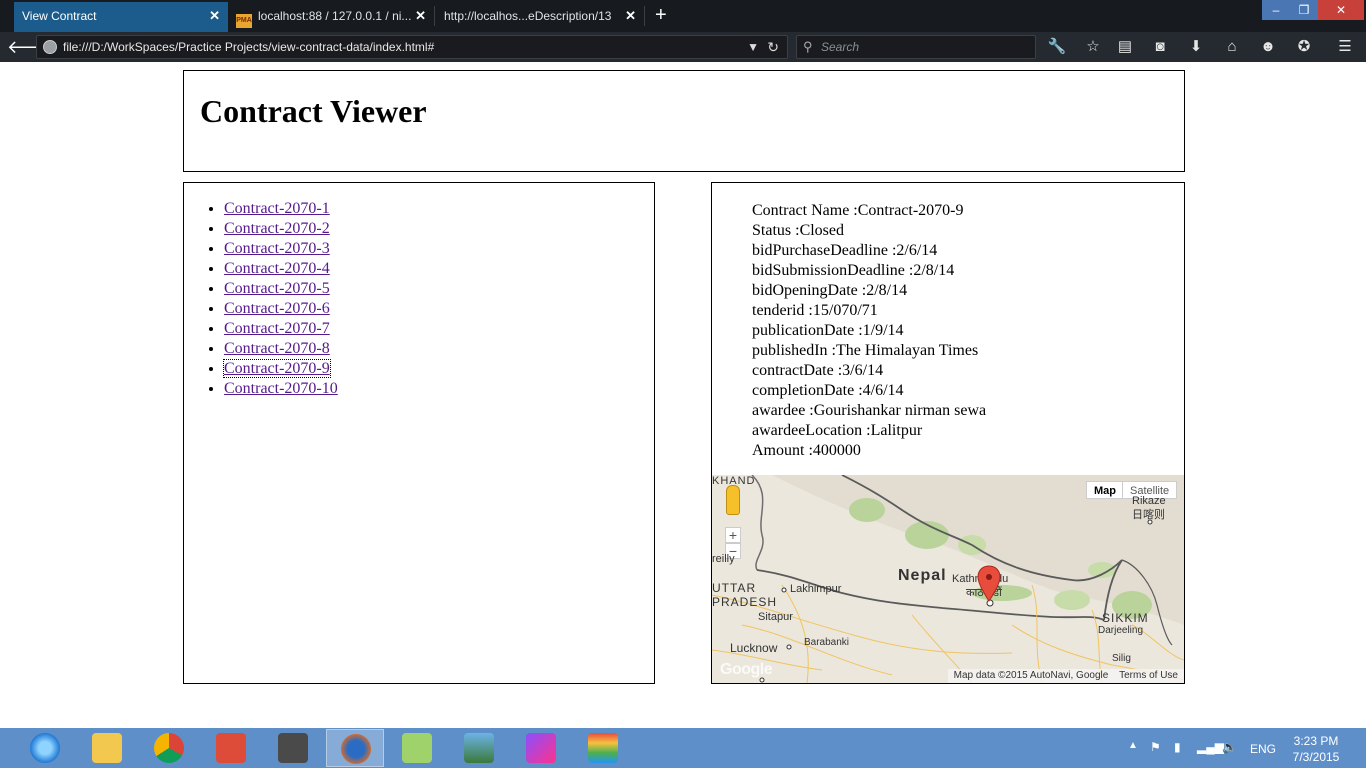 The image size is (1366, 768). I want to click on notepad-plus-plus-icon, so click(417, 748).